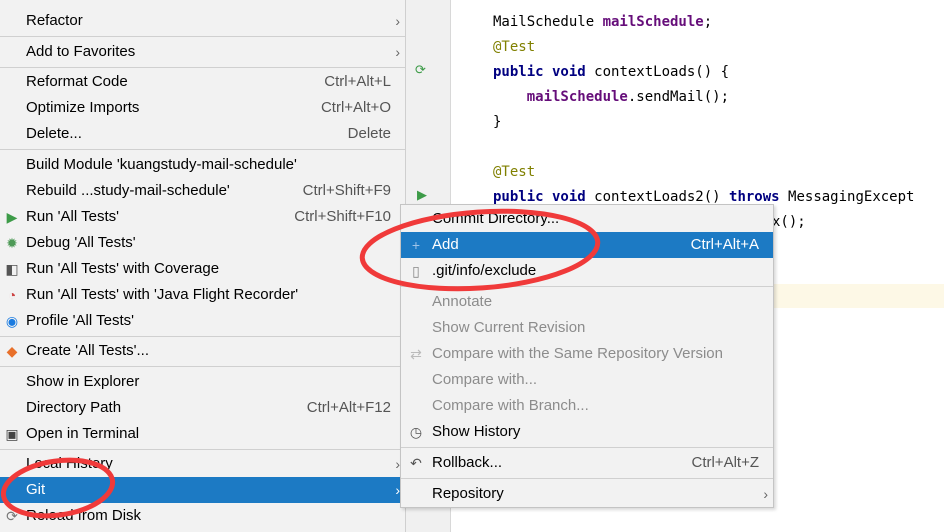 The height and width of the screenshot is (532, 944). Describe the element at coordinates (202, 21) in the screenshot. I see `menu-item-refactor: Refactor ›` at that location.